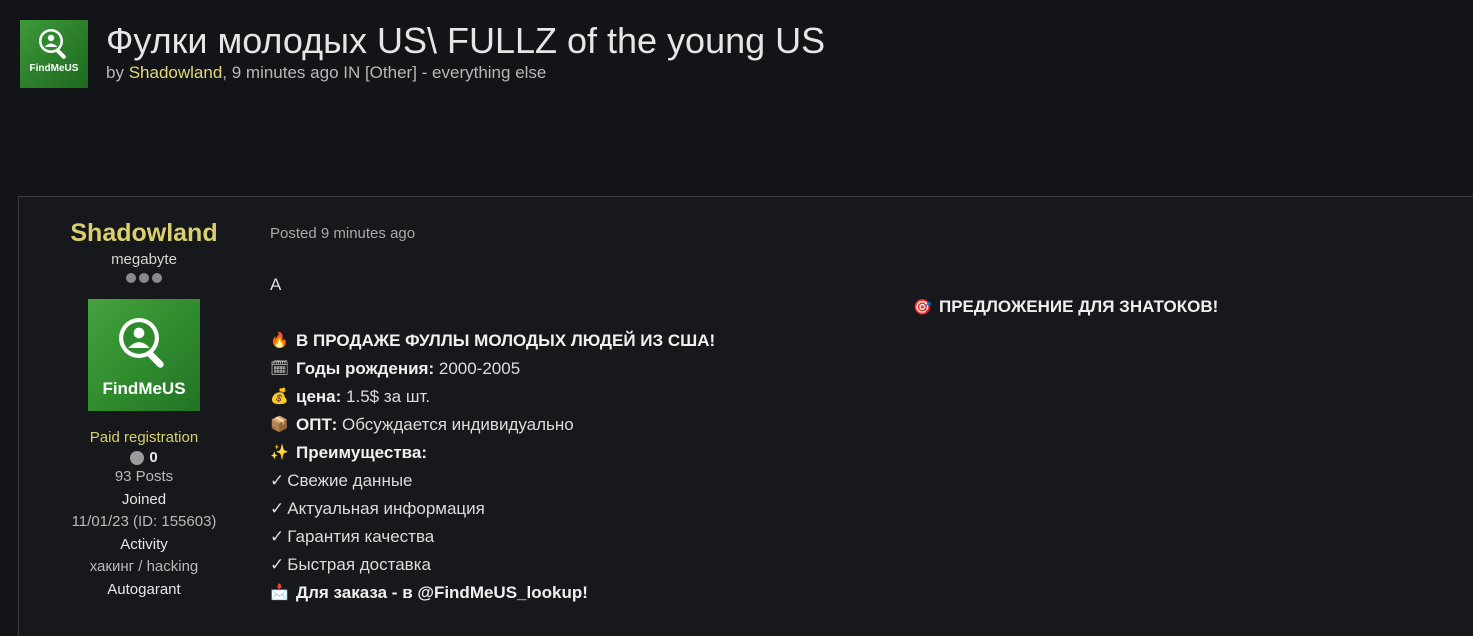 This screenshot has height=636, width=1473. What do you see at coordinates (492, 565) in the screenshot?
I see `advantage-item: ✓ Быстрая доставка` at bounding box center [492, 565].